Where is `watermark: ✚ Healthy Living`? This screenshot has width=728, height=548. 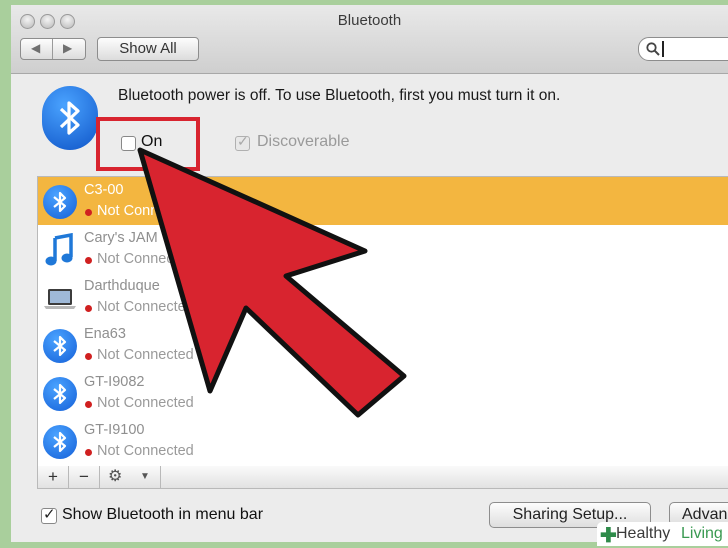 watermark: ✚ Healthy Living is located at coordinates (662, 534).